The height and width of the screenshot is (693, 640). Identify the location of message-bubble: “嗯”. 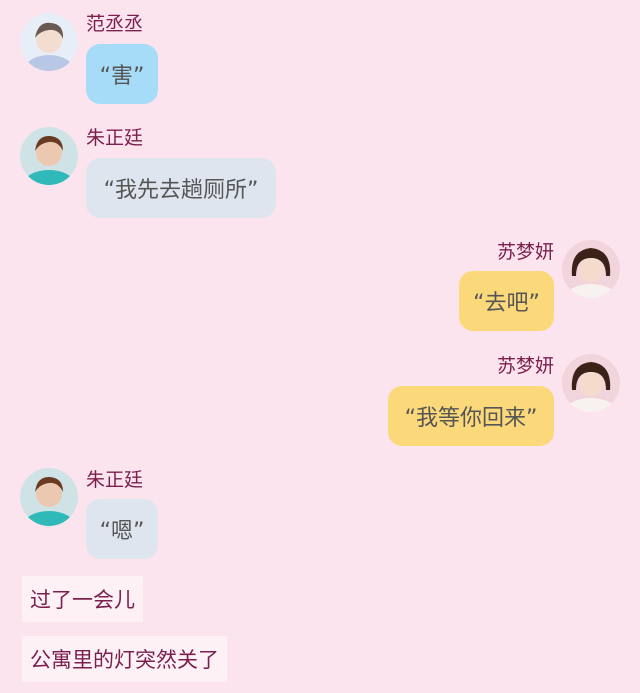
(122, 529).